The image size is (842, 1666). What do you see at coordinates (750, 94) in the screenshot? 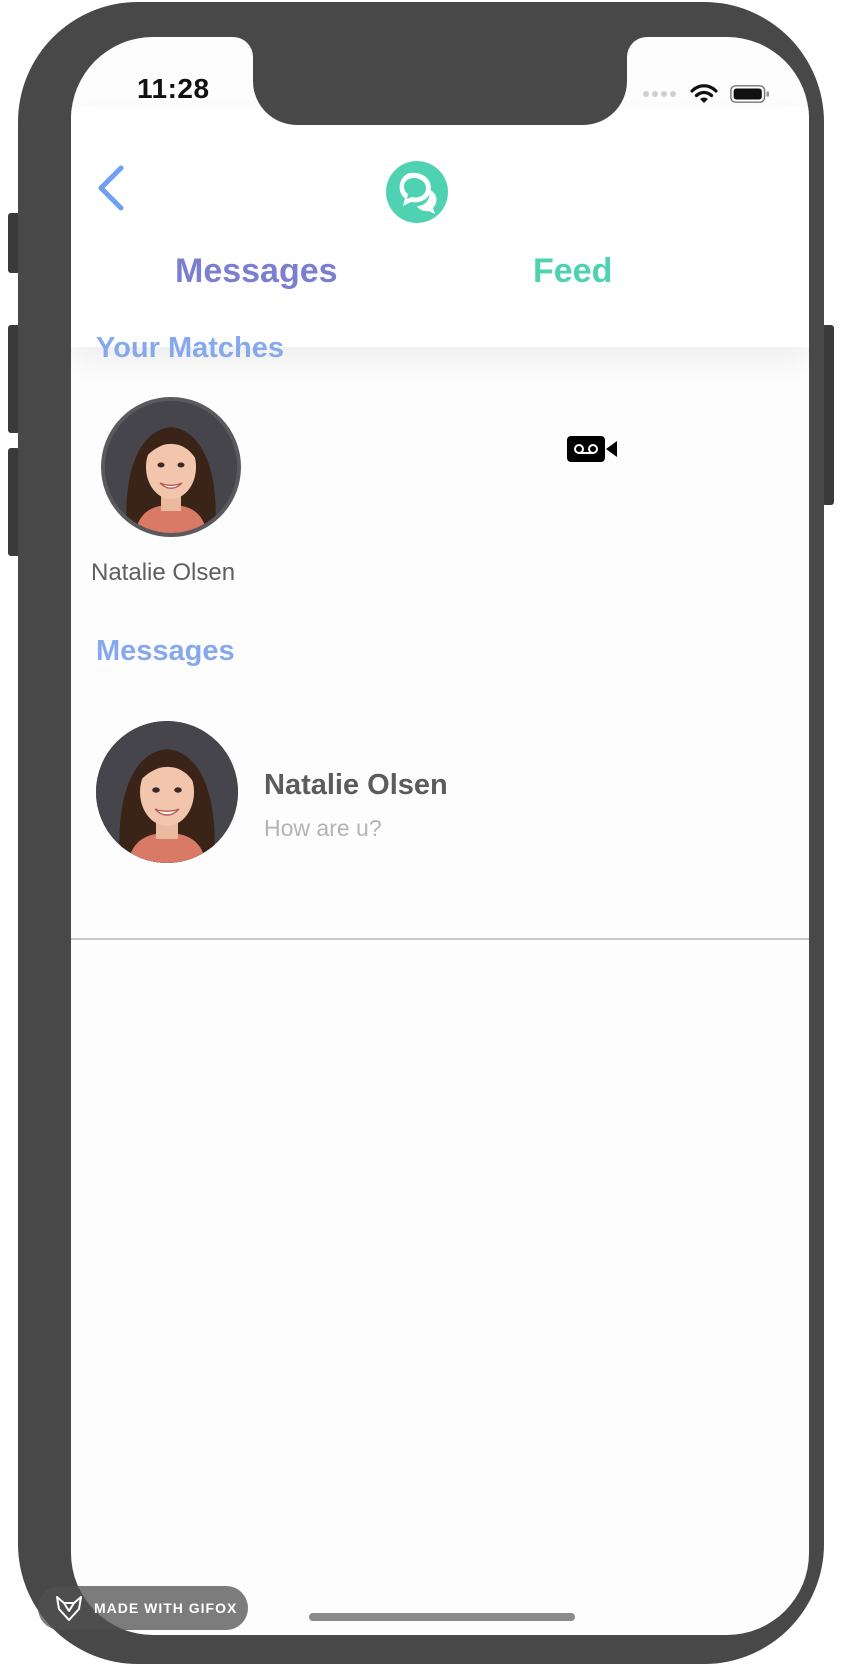
I see `battery-icon` at bounding box center [750, 94].